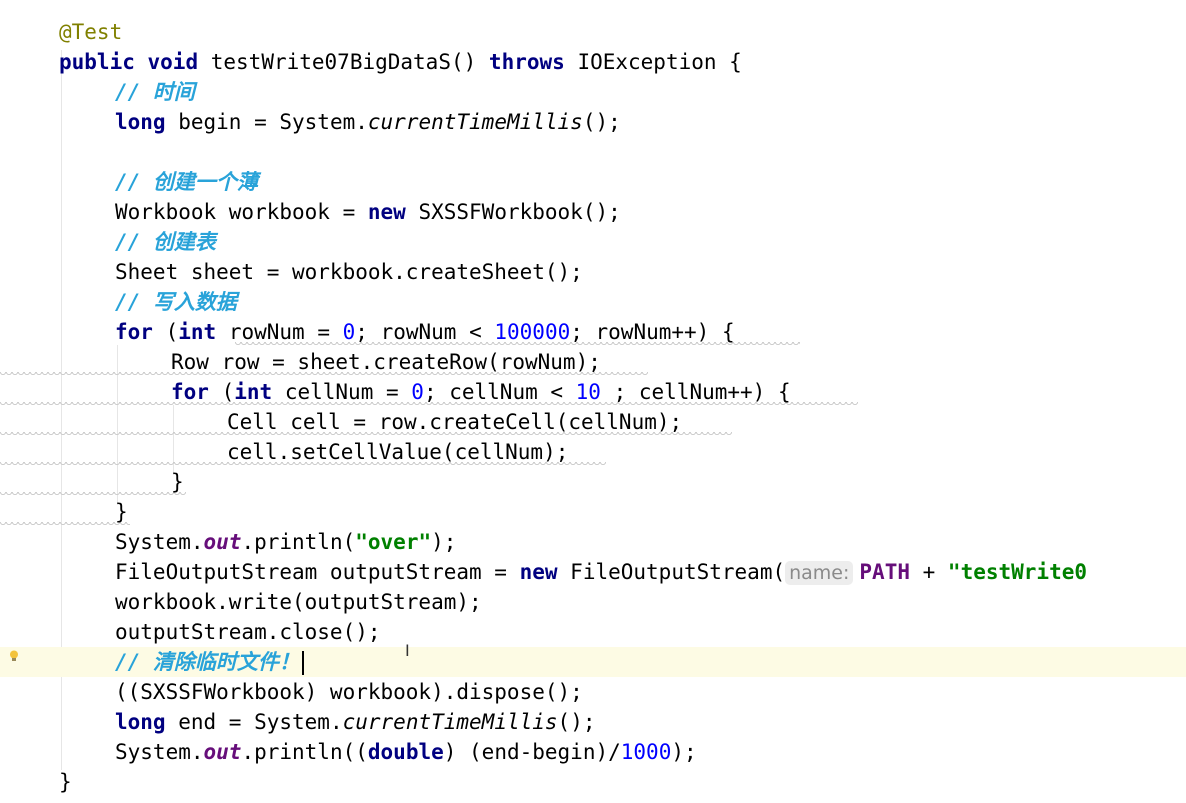 The image size is (1186, 803). I want to click on code-line: // 创建表, so click(593, 242).